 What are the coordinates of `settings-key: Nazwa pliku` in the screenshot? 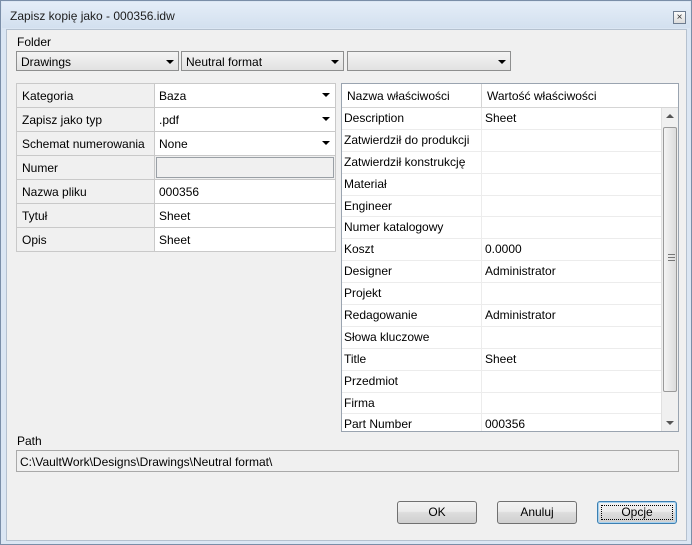 It's located at (85, 191).